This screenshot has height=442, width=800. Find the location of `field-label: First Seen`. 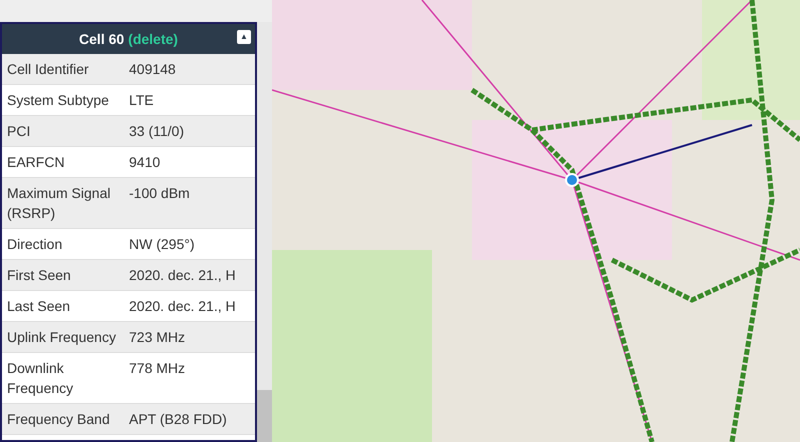

field-label: First Seen is located at coordinates (39, 275).